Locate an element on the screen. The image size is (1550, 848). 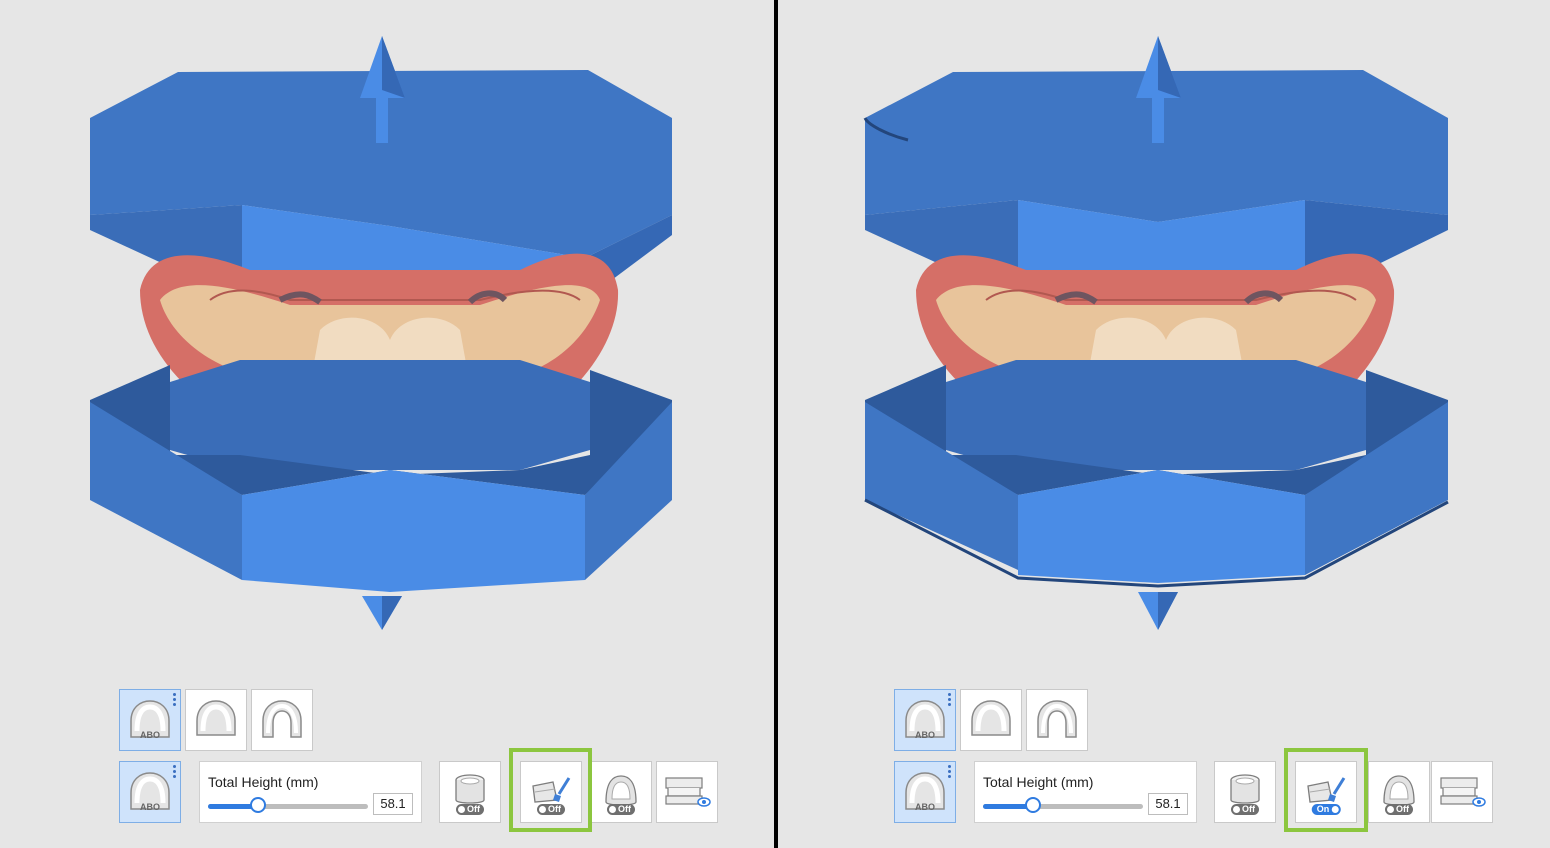
brush-toggle-badge: On is located at coordinates (1326, 809).